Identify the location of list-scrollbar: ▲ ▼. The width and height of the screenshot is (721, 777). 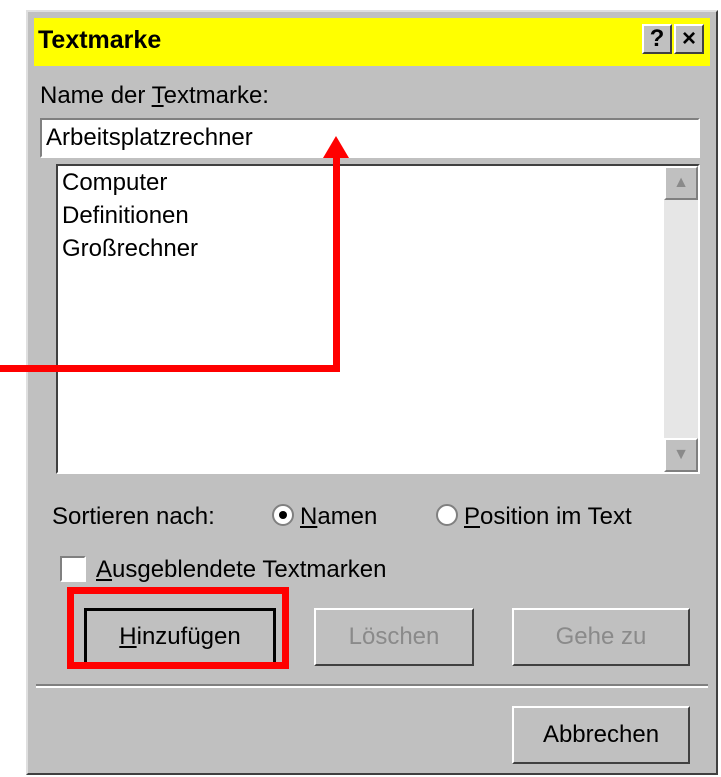
(681, 319).